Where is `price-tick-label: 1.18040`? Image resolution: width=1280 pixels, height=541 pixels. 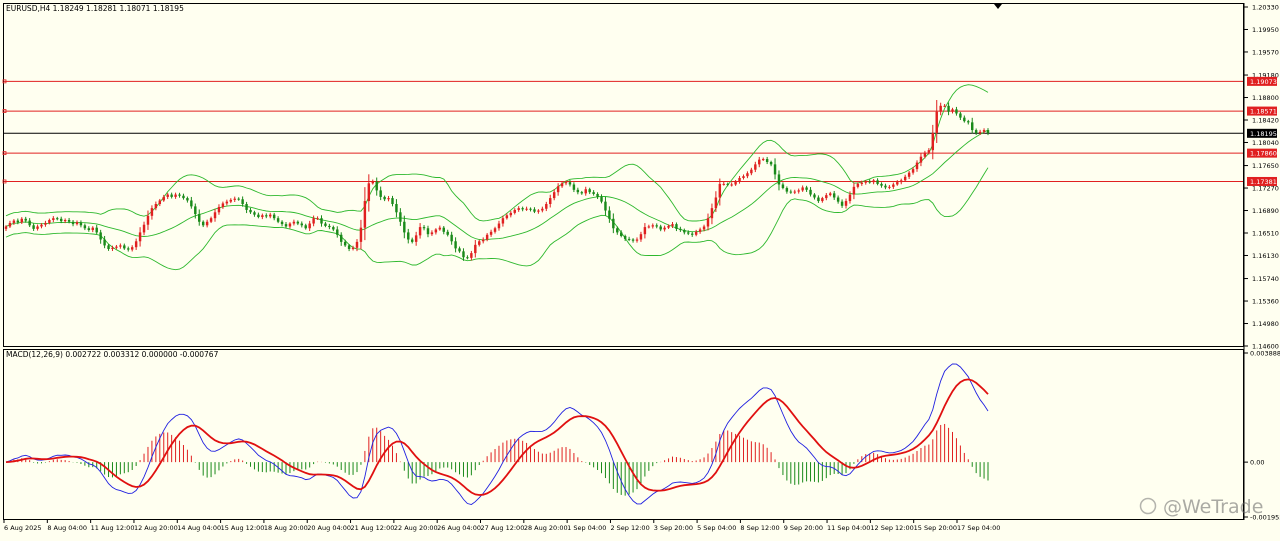 price-tick-label: 1.18040 is located at coordinates (1265, 143).